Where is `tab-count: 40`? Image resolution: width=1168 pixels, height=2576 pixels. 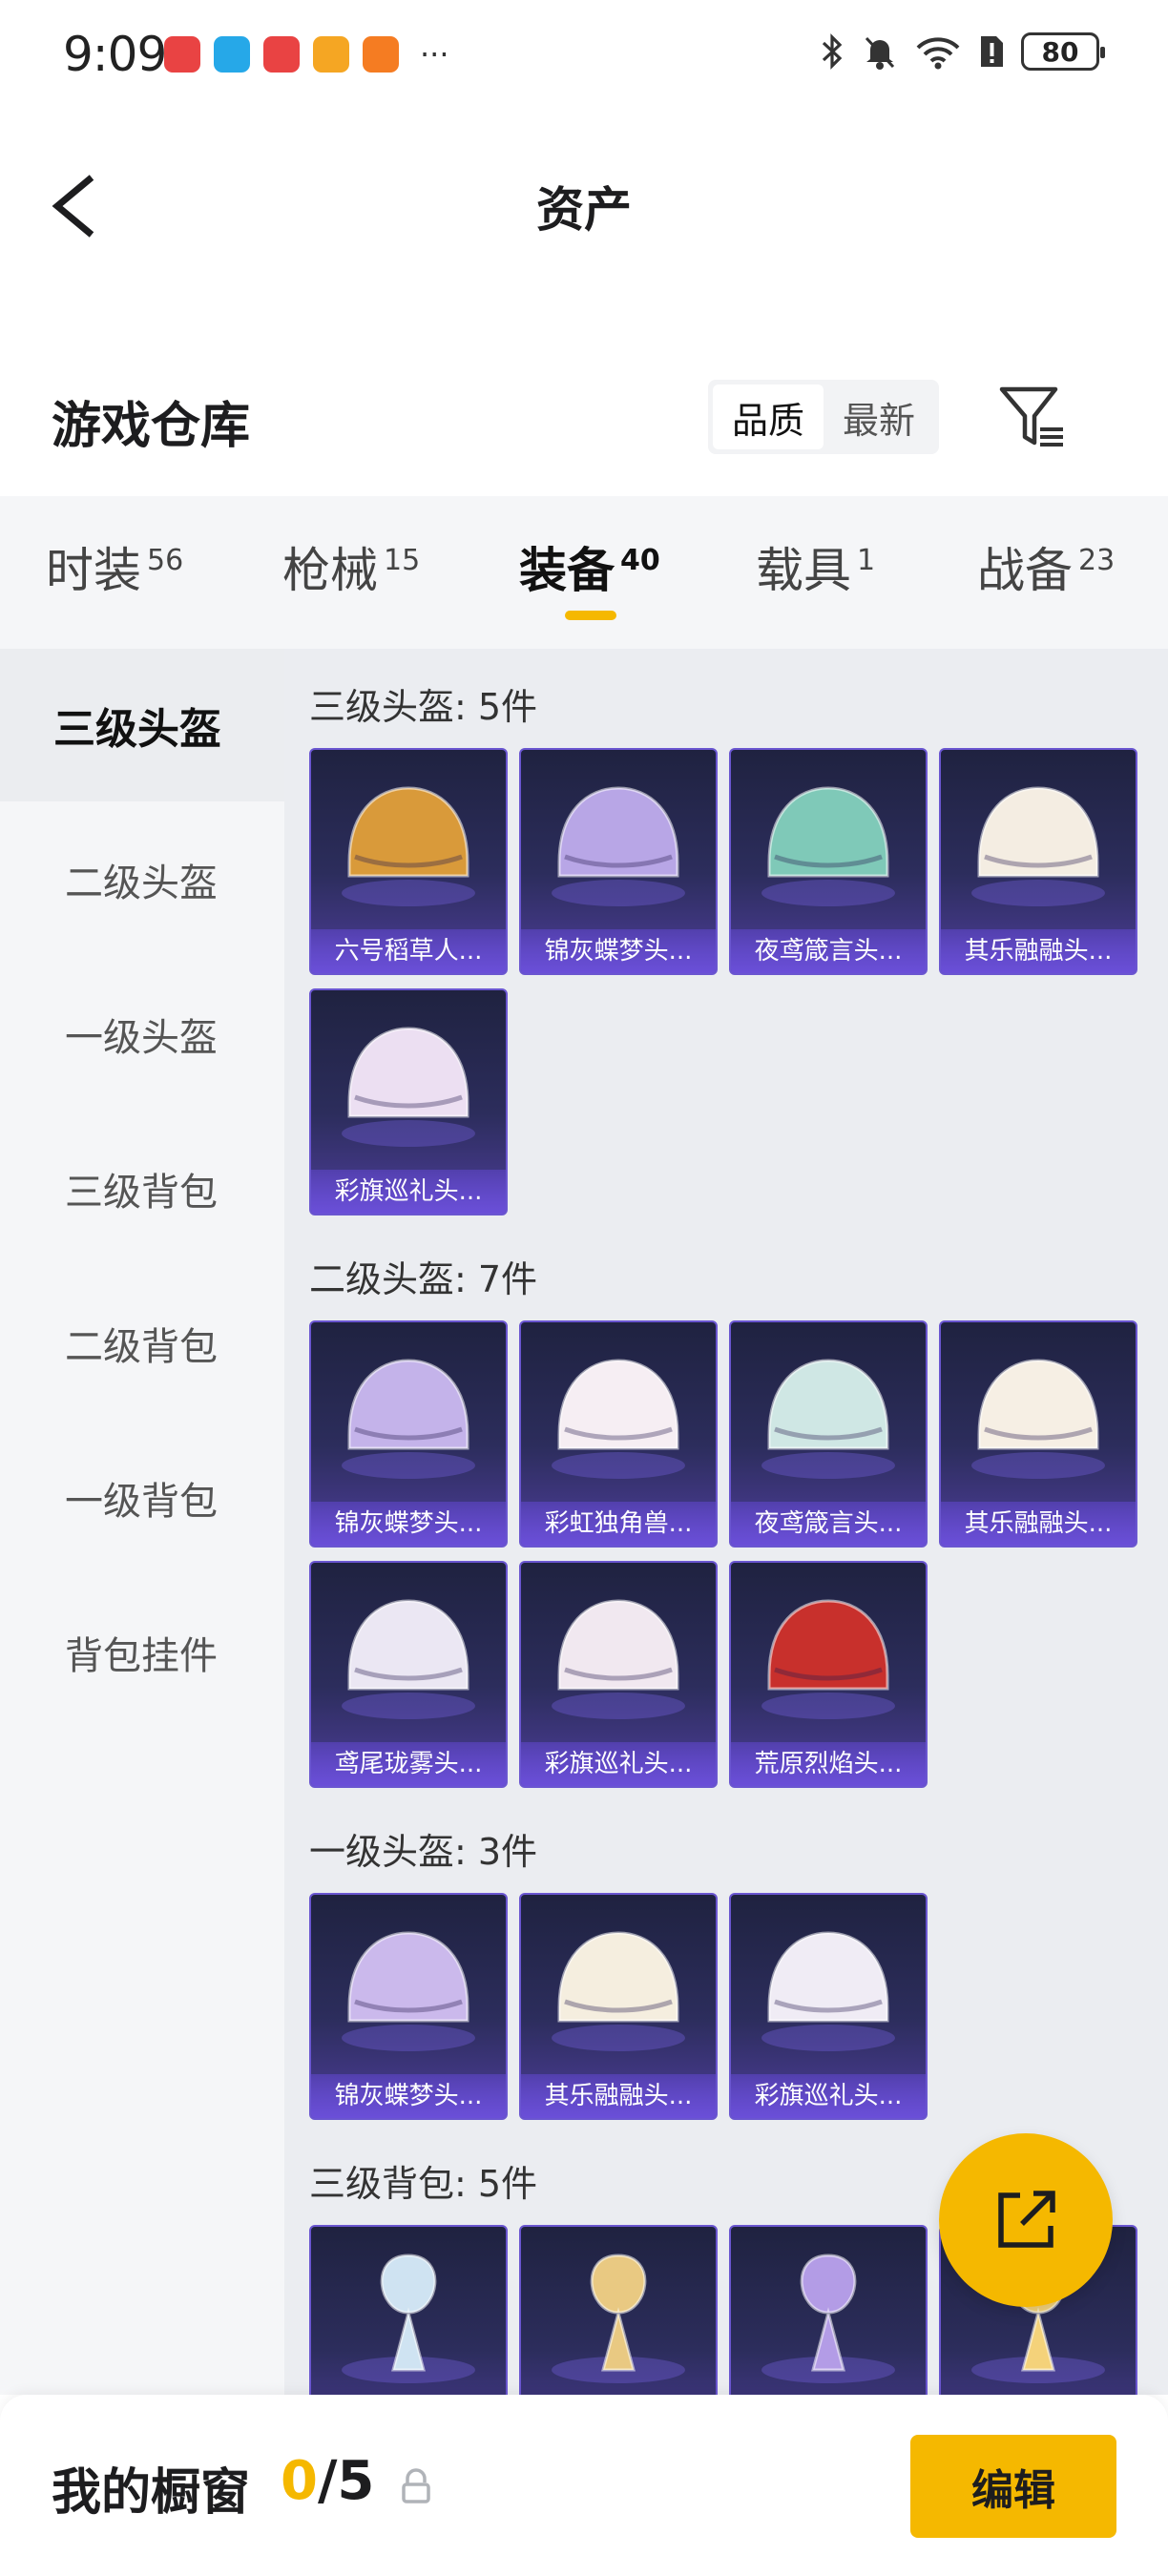
tab-count: 40 is located at coordinates (640, 561).